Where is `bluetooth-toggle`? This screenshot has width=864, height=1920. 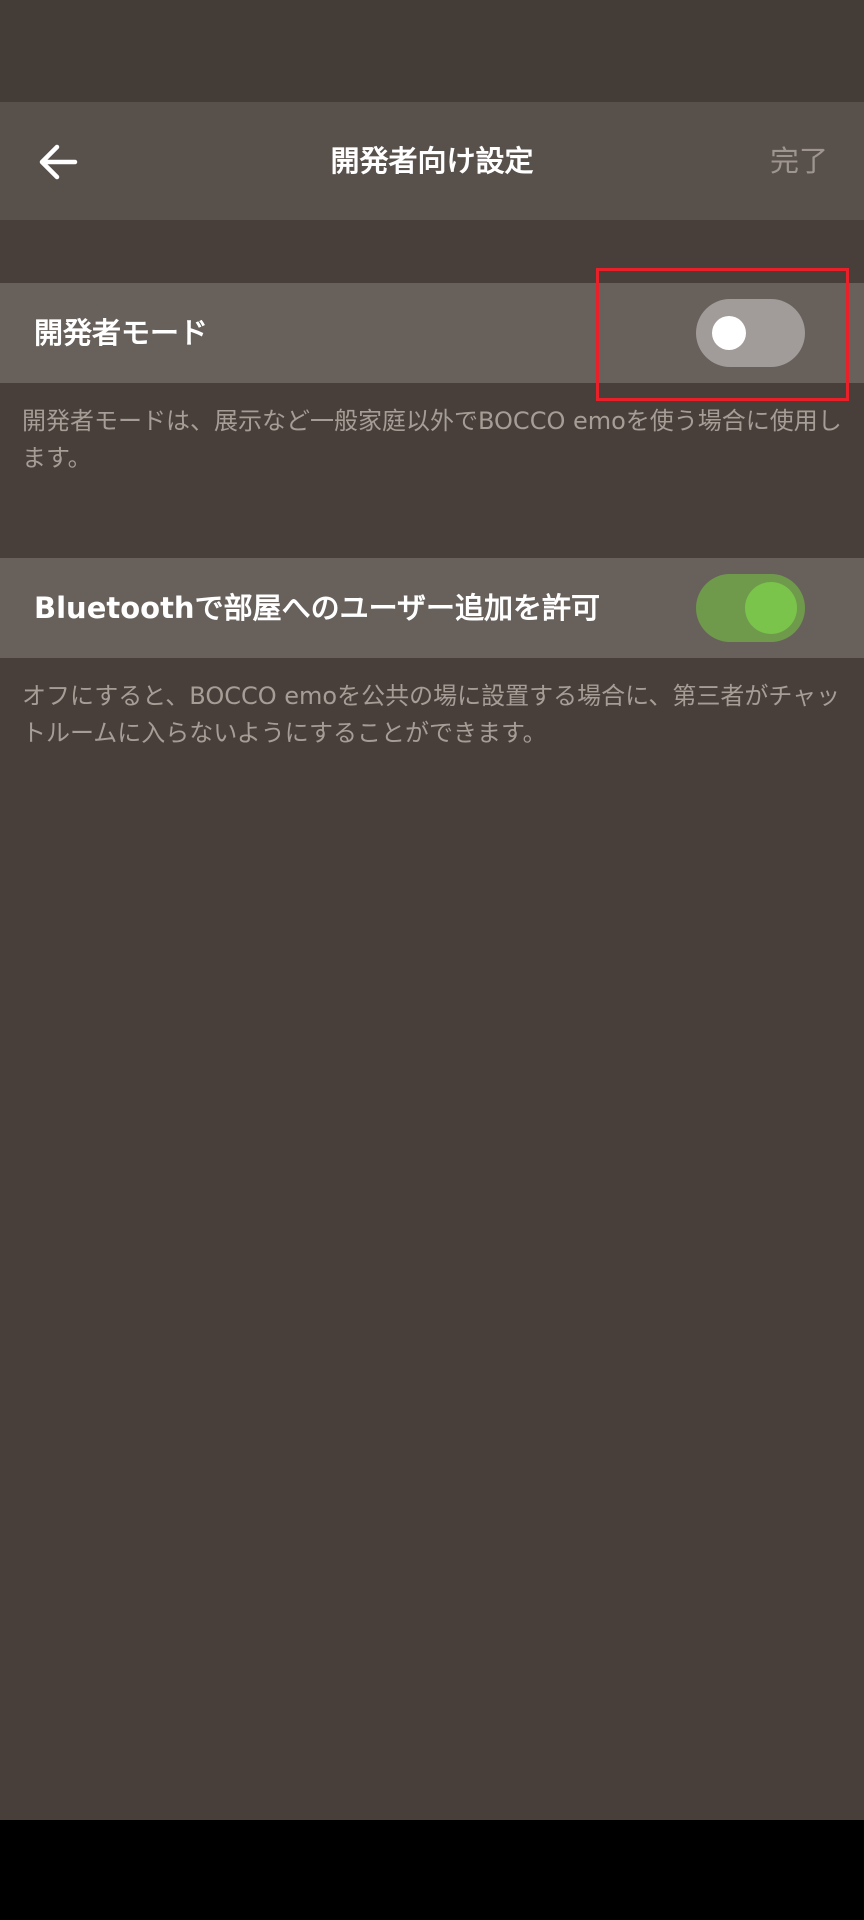 bluetooth-toggle is located at coordinates (750, 608).